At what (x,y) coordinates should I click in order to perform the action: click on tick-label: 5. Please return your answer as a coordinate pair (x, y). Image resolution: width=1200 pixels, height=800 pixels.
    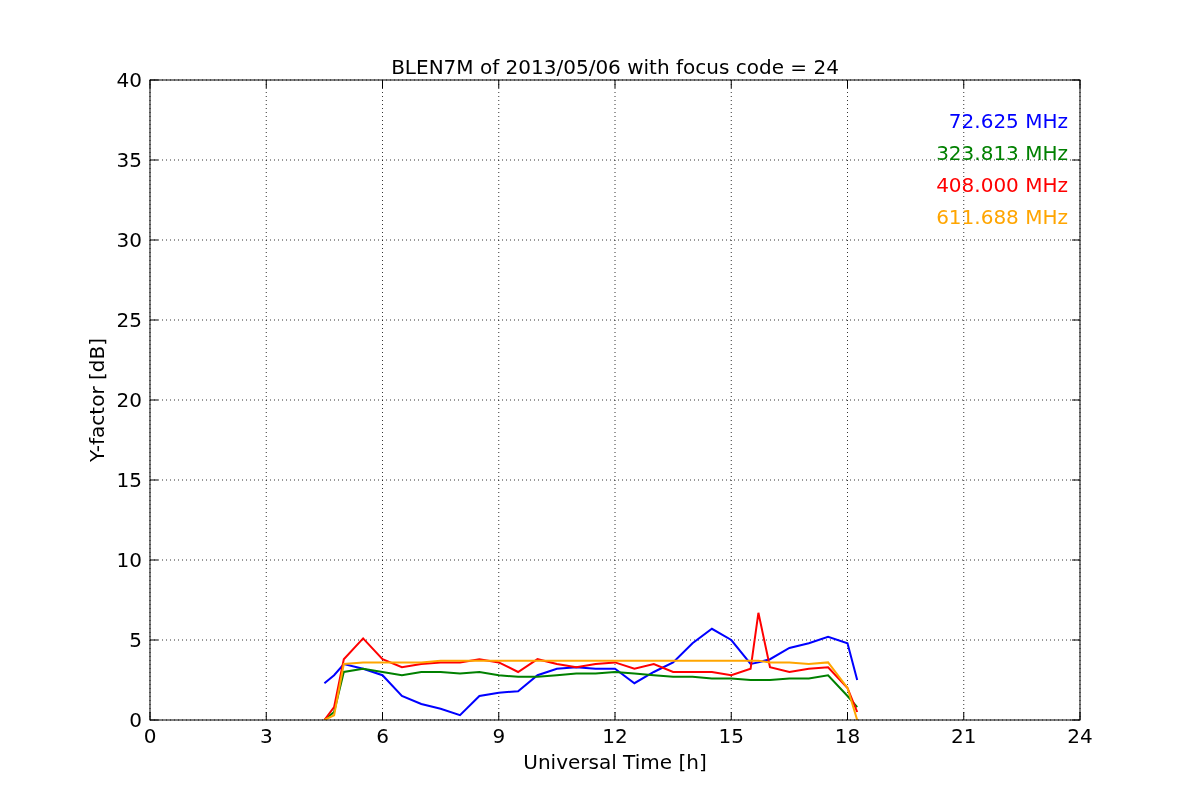
    Looking at the image, I should click on (135, 640).